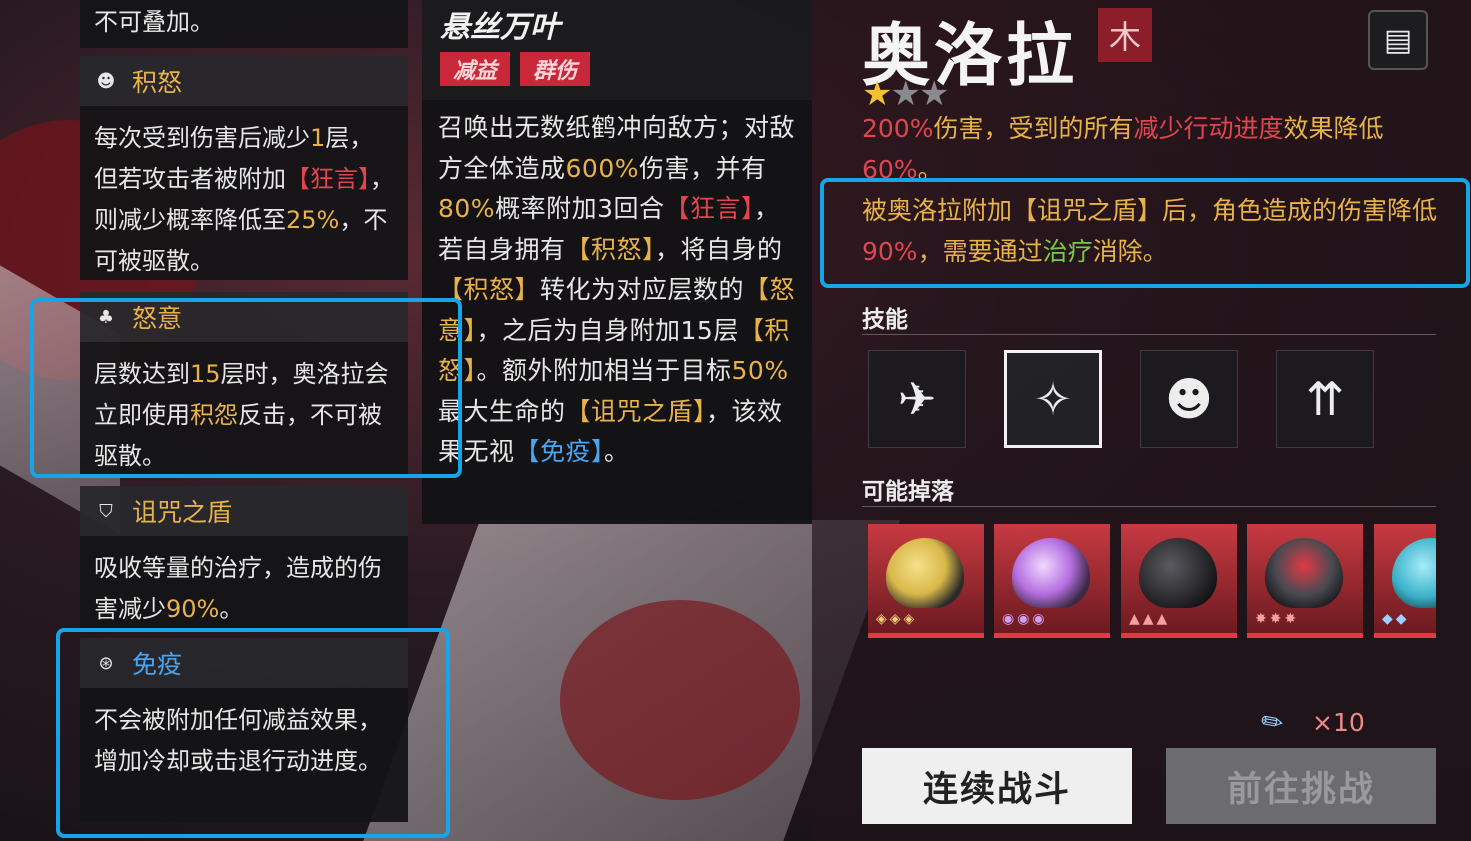 This screenshot has height=841, width=1471. I want to click on text-highlight: 【积怒】, so click(610, 249).